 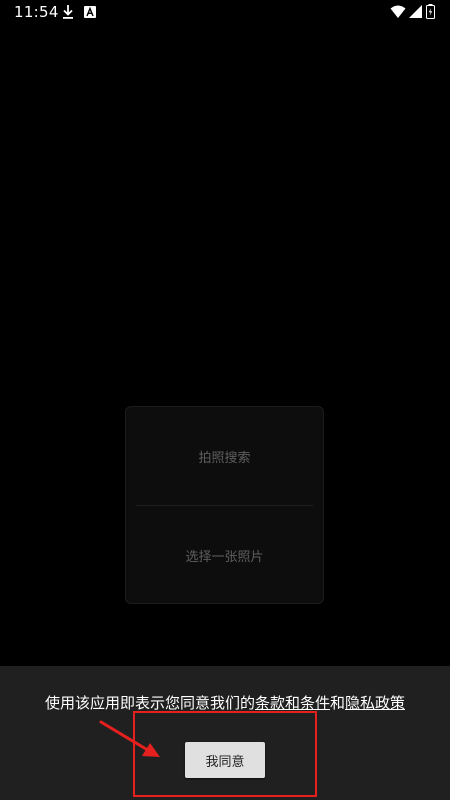 What do you see at coordinates (398, 11) in the screenshot?
I see `wifi-icon` at bounding box center [398, 11].